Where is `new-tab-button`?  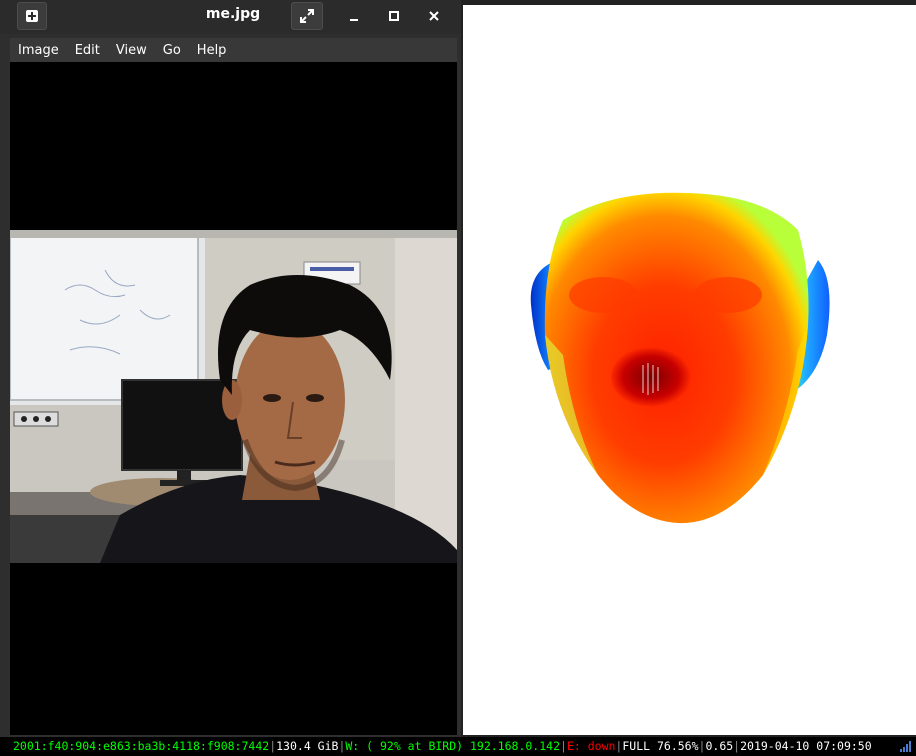
new-tab-button is located at coordinates (32, 16).